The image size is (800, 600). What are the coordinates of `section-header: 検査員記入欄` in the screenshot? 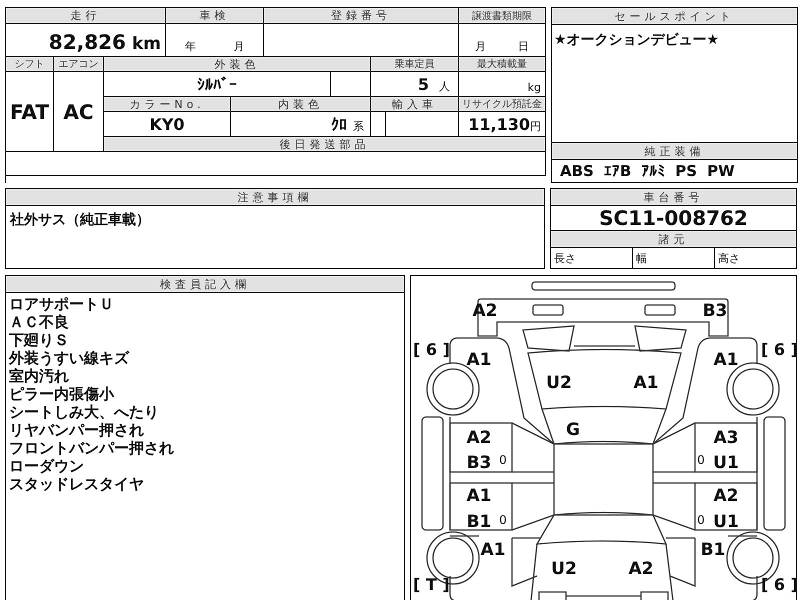 It's located at (205, 284).